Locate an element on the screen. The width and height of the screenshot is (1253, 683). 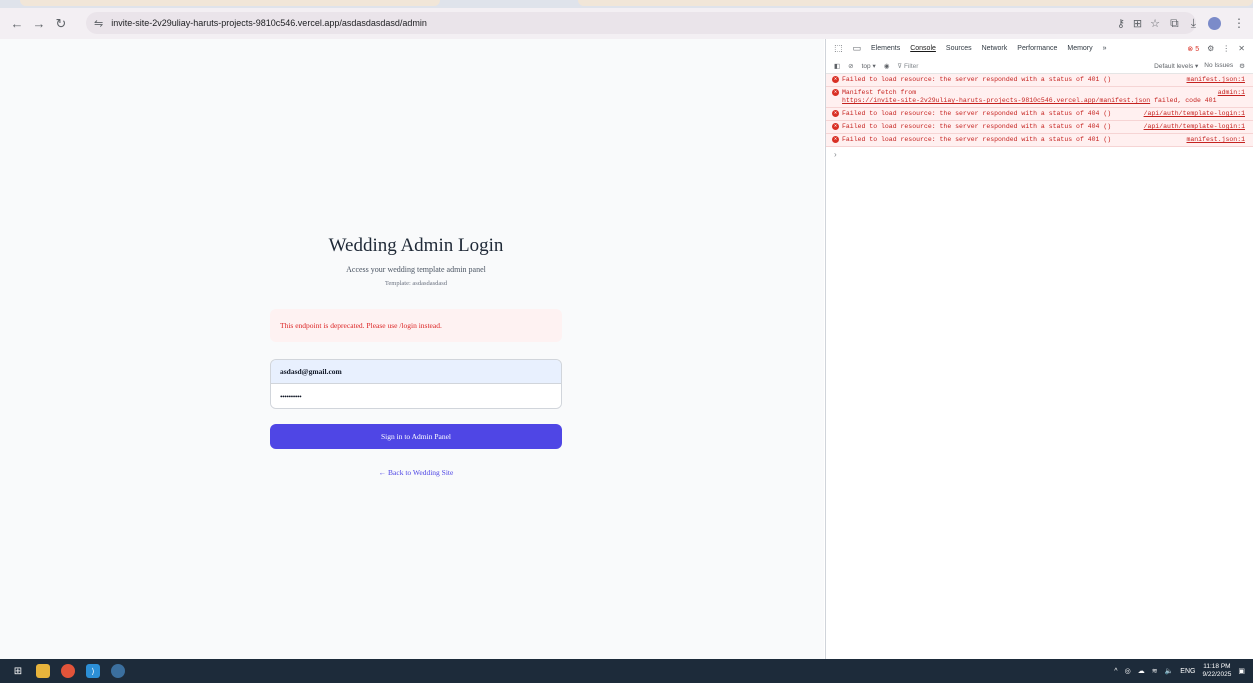
tab-network: Network is located at coordinates (995, 48).